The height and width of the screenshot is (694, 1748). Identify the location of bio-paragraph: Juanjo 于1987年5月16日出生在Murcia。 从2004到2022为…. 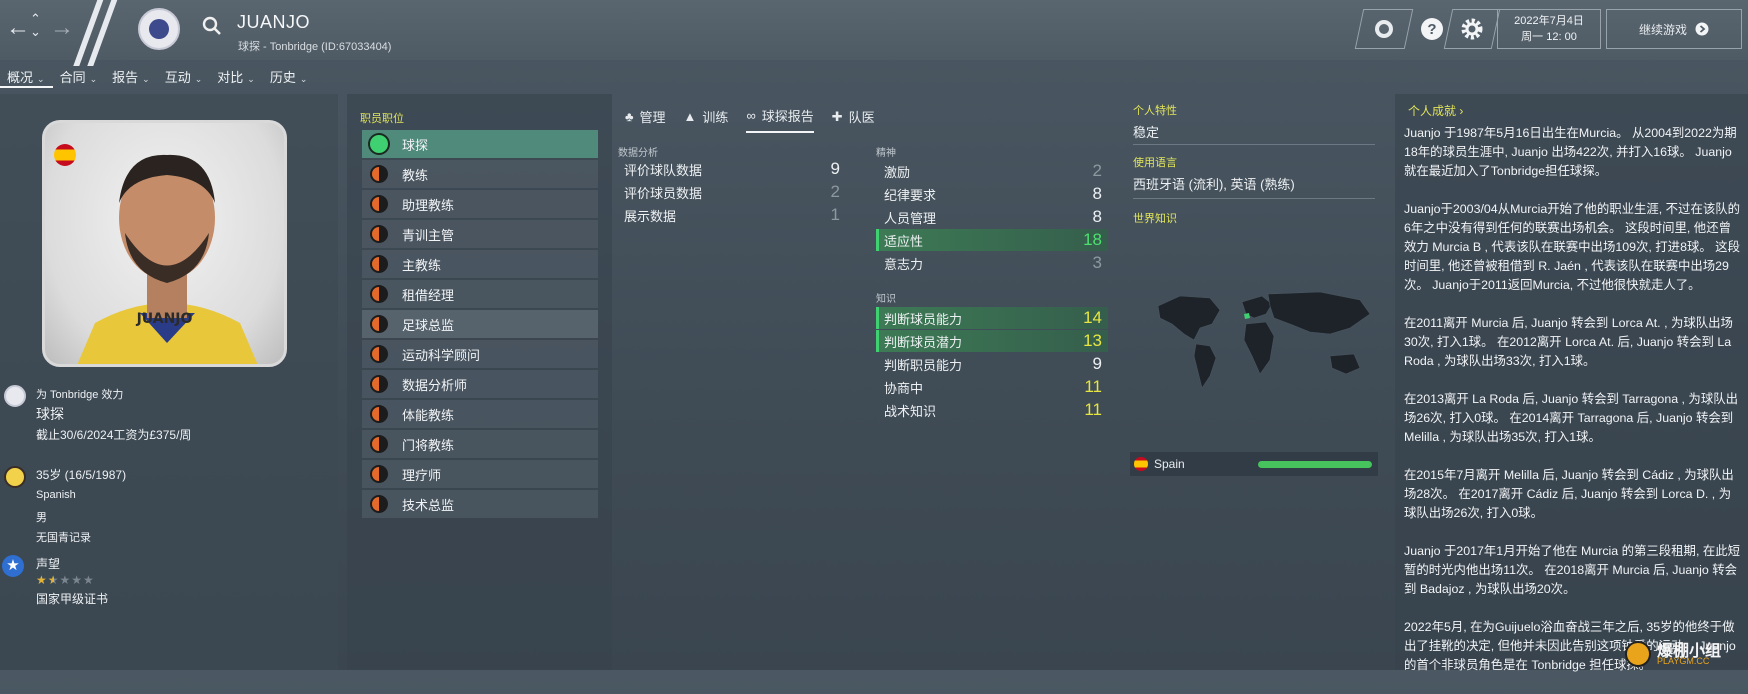
(1570, 152).